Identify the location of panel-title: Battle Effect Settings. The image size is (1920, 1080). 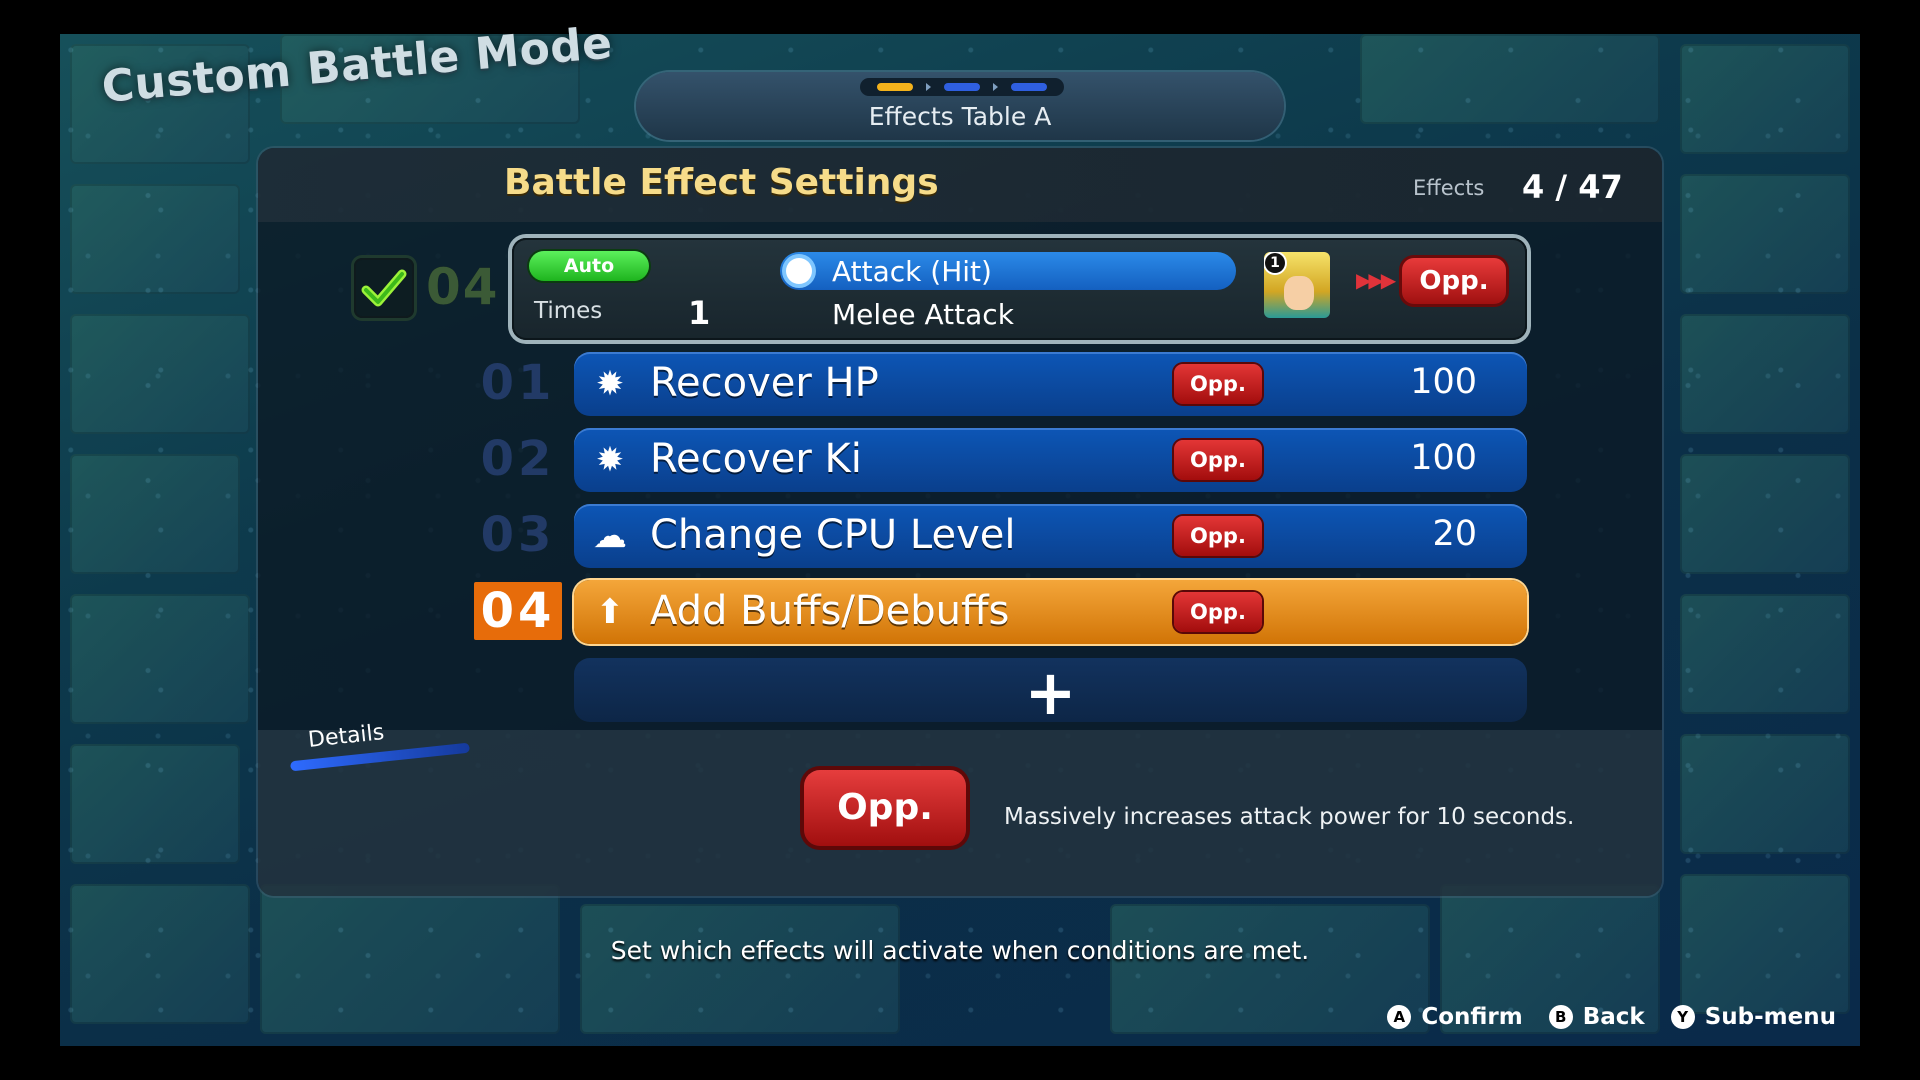
(721, 182).